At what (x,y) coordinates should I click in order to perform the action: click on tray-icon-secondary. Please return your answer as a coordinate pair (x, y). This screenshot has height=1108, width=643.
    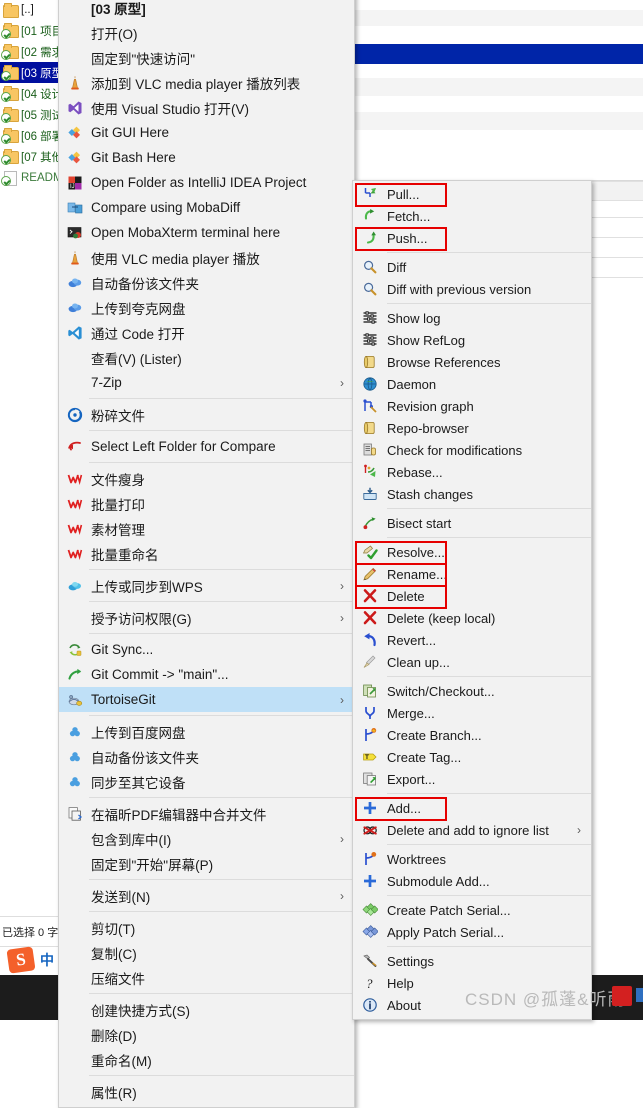
    Looking at the image, I should click on (639, 995).